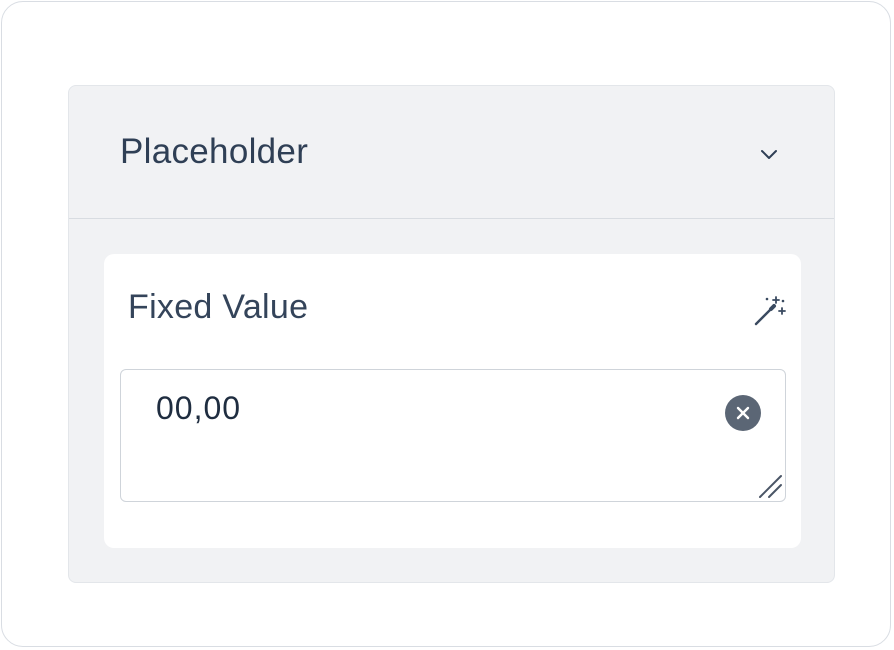 This screenshot has width=894, height=650. Describe the element at coordinates (214, 151) in the screenshot. I see `panel-title: Placeholder` at that location.